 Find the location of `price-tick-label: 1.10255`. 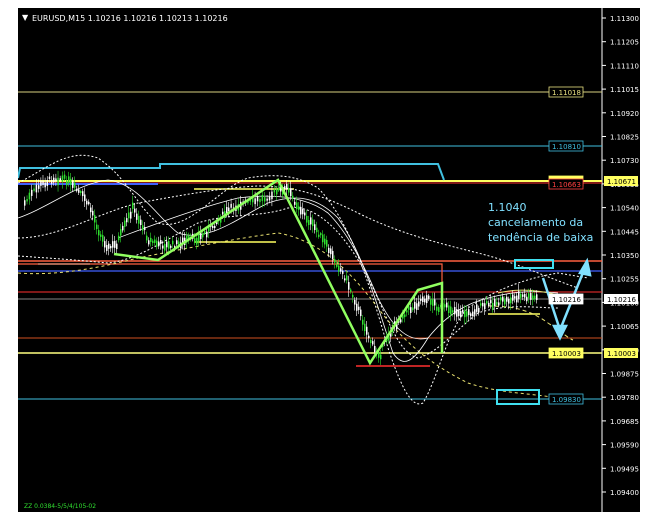

price-tick-label: 1.10255 is located at coordinates (624, 280).